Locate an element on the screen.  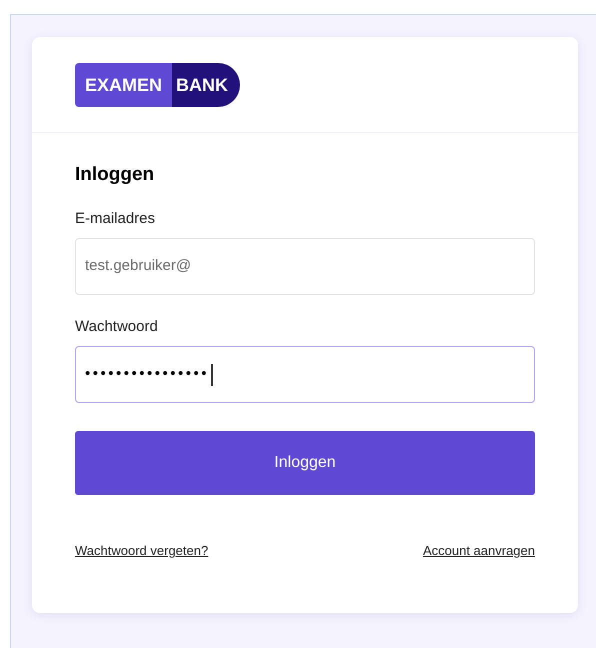
login-button: Inloggen is located at coordinates (305, 463).